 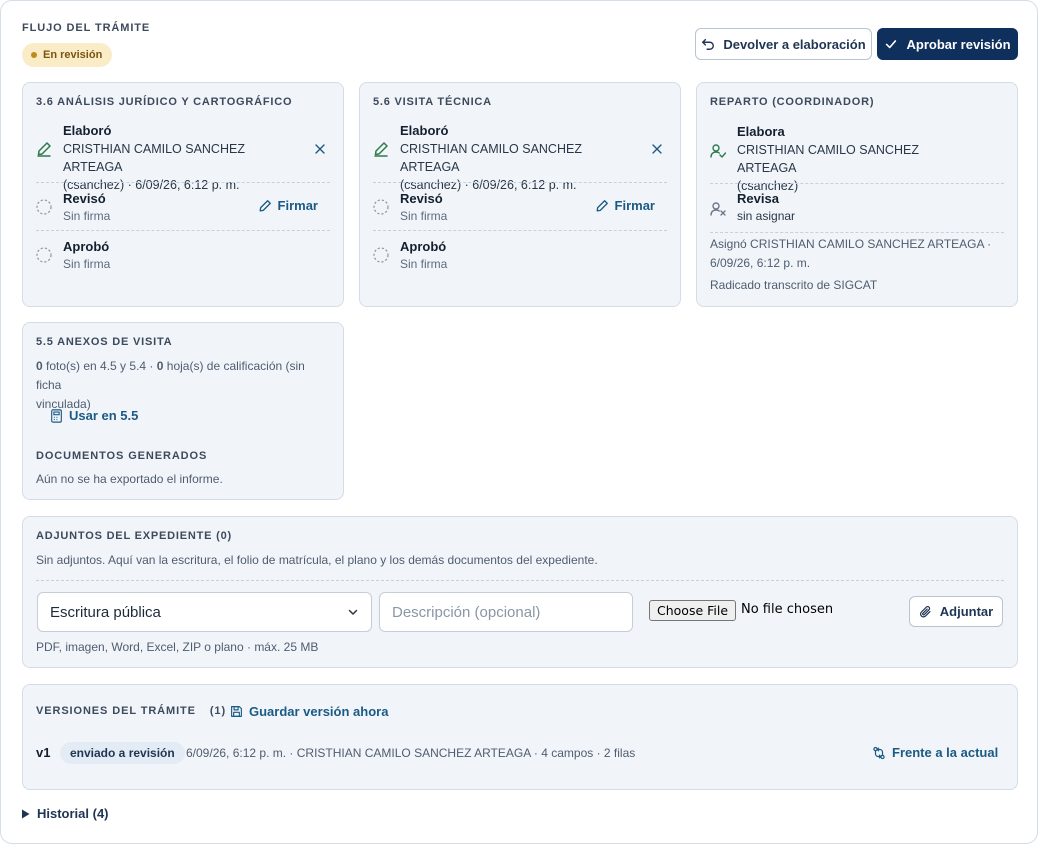 I want to click on approve-button-label: Aprobar revisión, so click(x=958, y=44).